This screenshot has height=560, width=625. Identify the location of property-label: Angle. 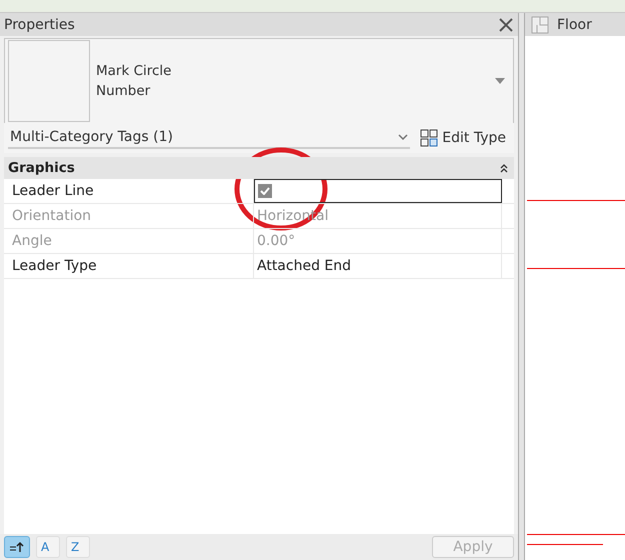
(129, 241).